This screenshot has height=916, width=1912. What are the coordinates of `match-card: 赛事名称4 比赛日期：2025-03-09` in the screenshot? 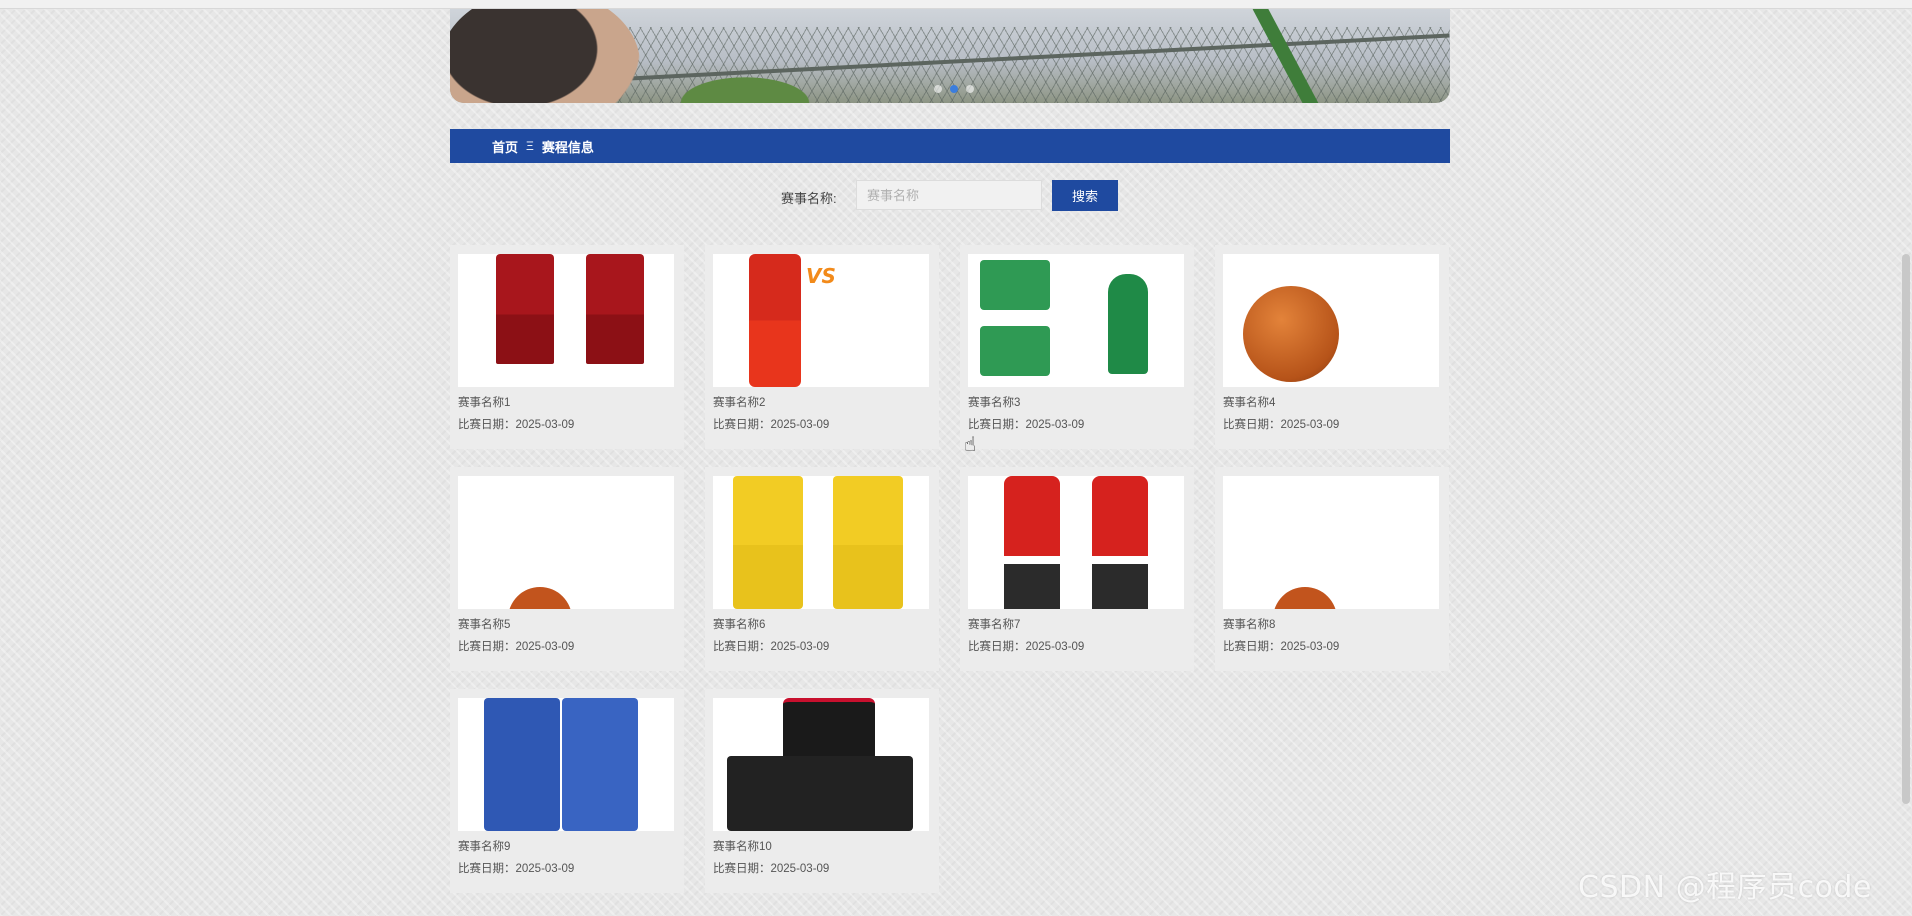 It's located at (1332, 347).